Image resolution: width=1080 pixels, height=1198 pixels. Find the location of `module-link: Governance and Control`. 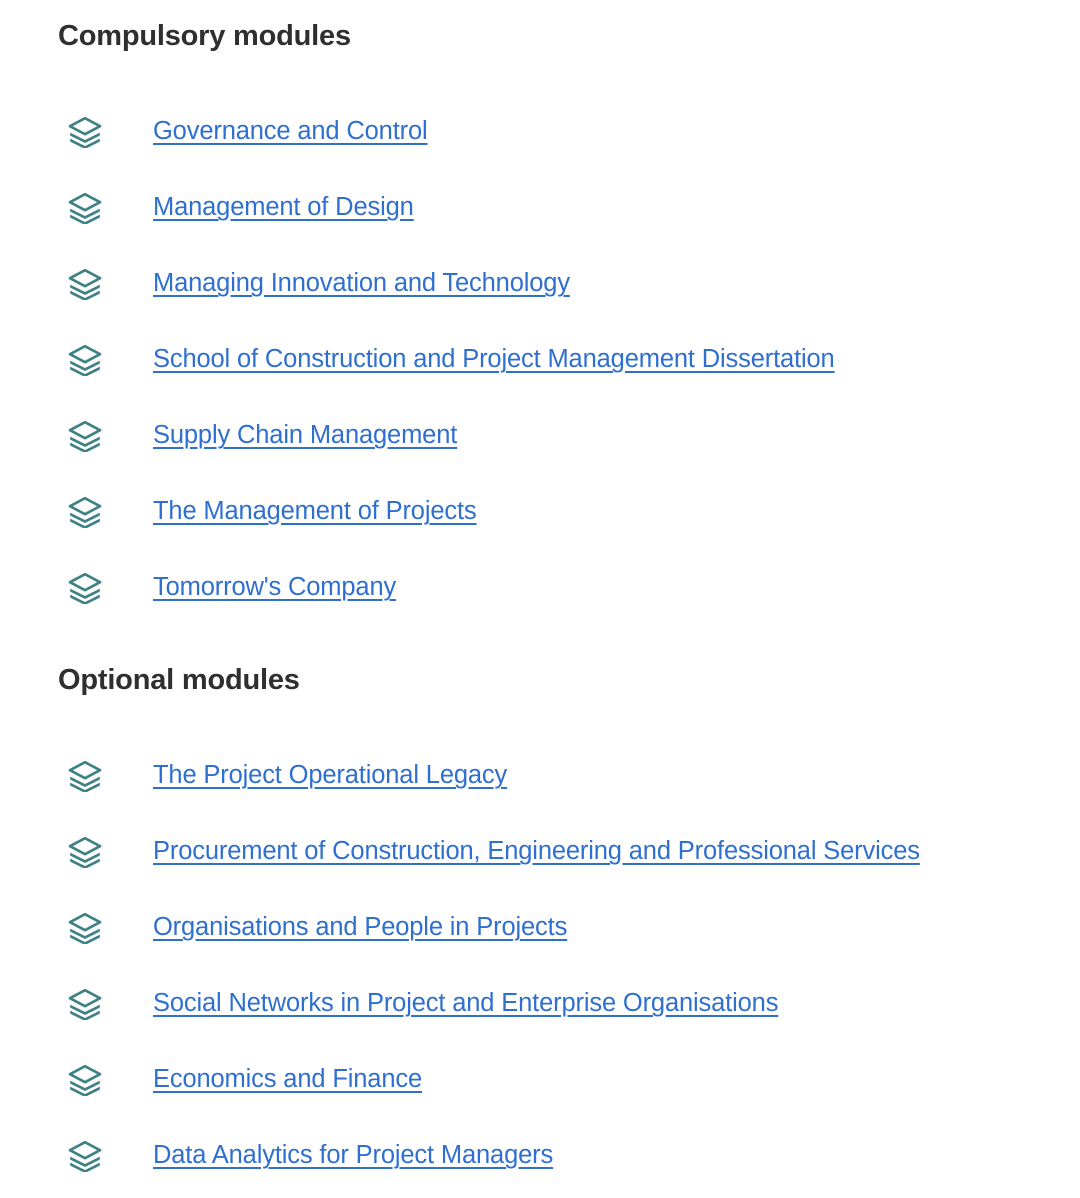

module-link: Governance and Control is located at coordinates (290, 131).